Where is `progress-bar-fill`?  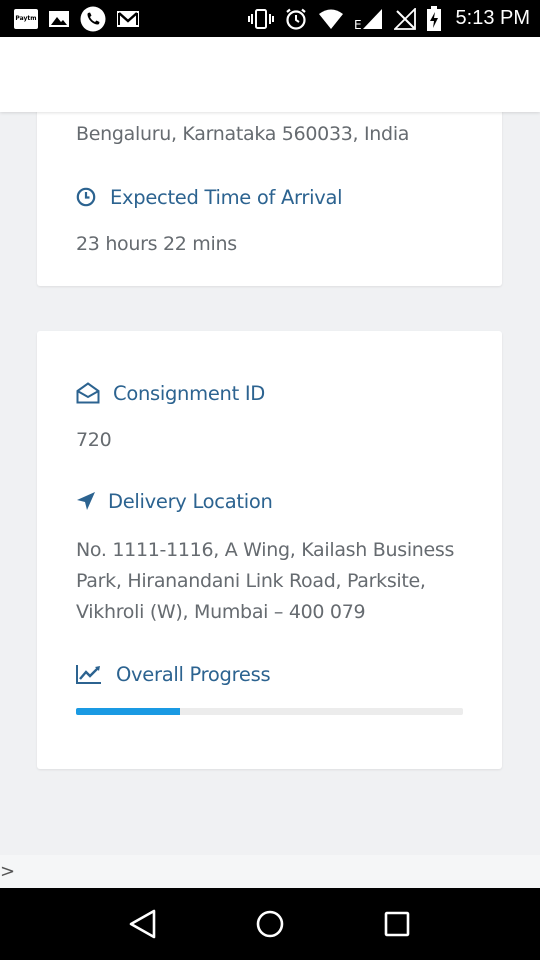 progress-bar-fill is located at coordinates (128, 711).